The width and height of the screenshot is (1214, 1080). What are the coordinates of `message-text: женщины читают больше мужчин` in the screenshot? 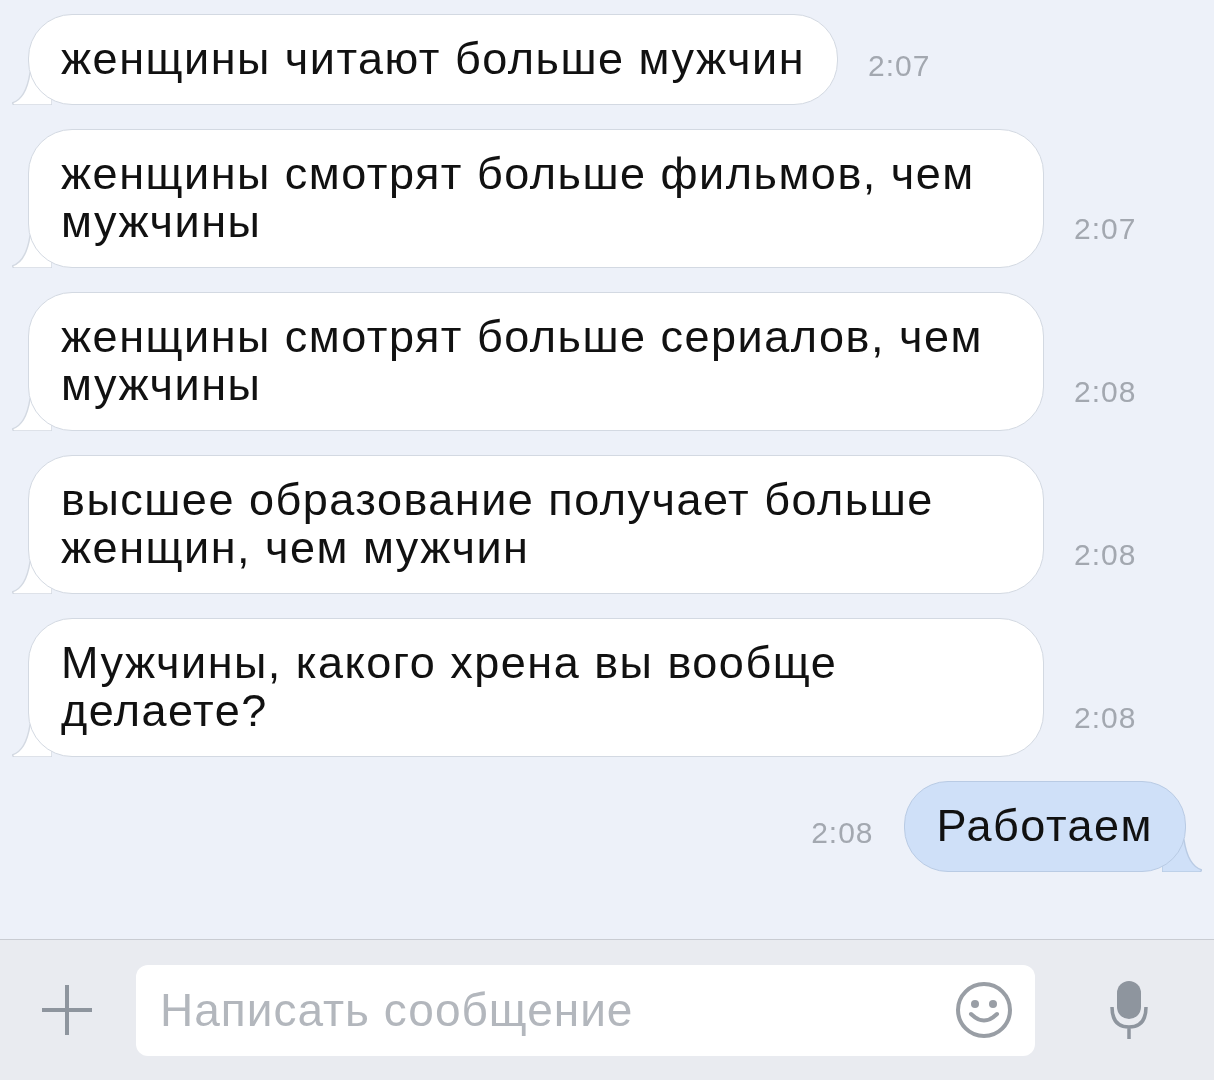 It's located at (433, 59).